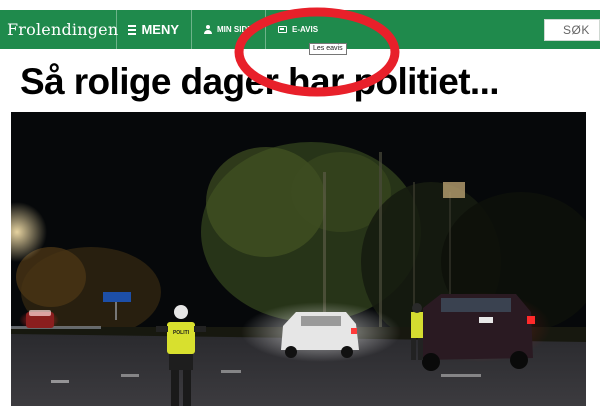  What do you see at coordinates (282, 29) in the screenshot?
I see `newspaper-icon` at bounding box center [282, 29].